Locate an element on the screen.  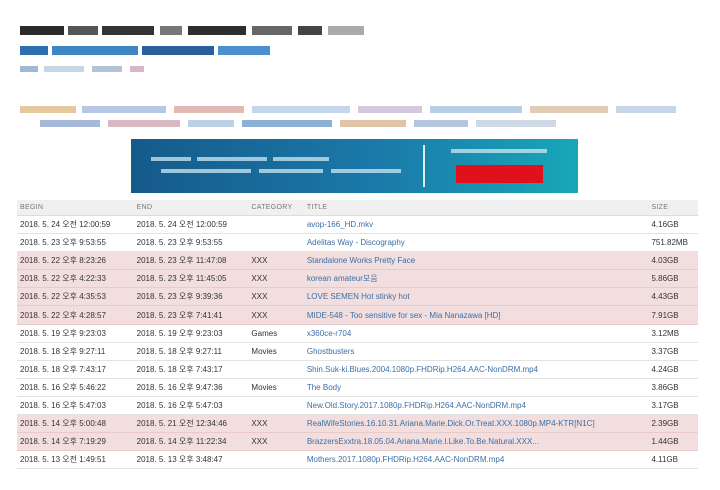
cell-size: 7.91GB is located at coordinates (673, 315).